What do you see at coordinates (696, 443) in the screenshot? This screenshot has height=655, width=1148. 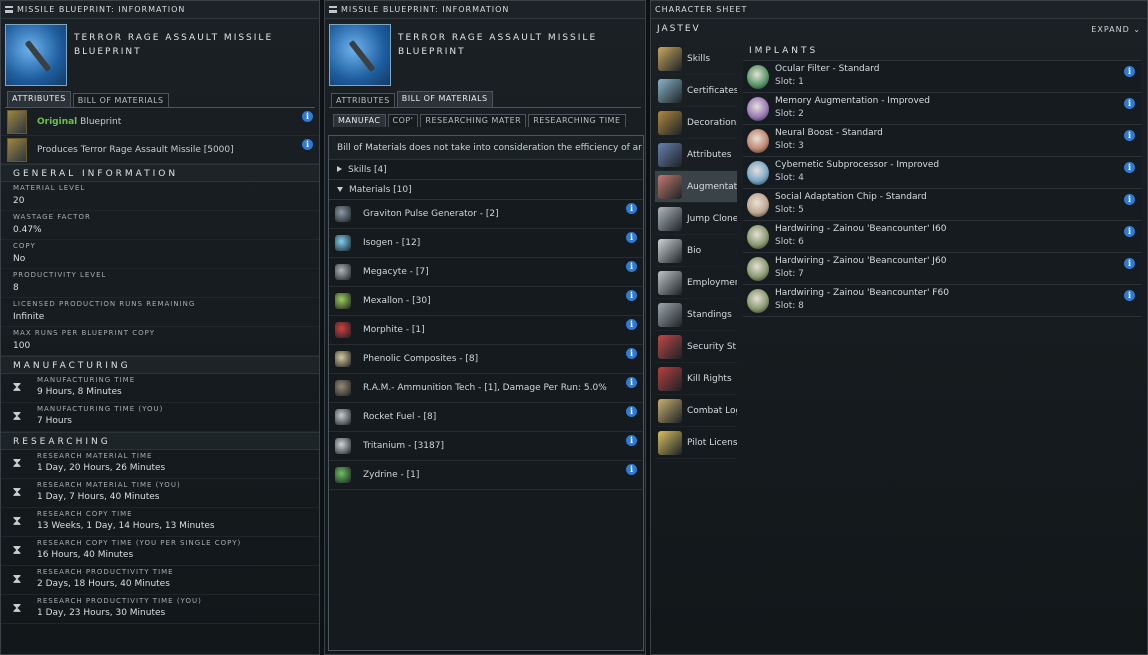 I see `nav-item-pilot-license: Pilot Licens` at bounding box center [696, 443].